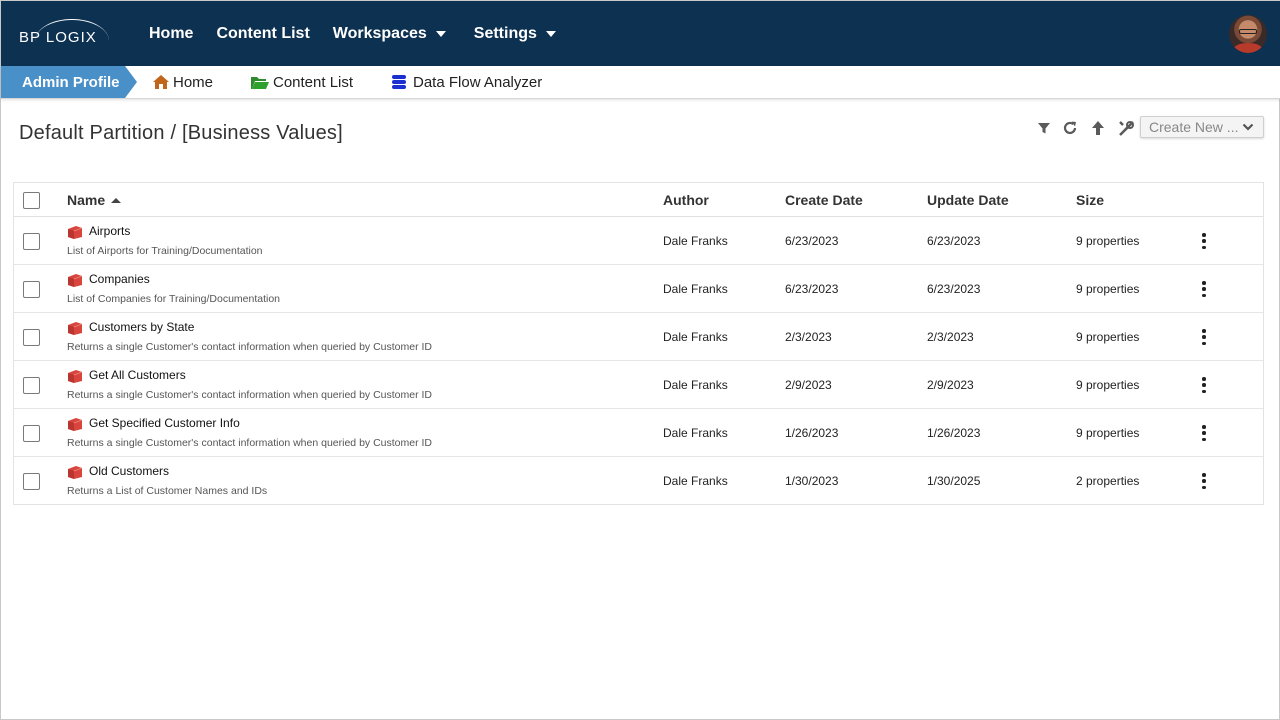  I want to click on home-icon, so click(161, 82).